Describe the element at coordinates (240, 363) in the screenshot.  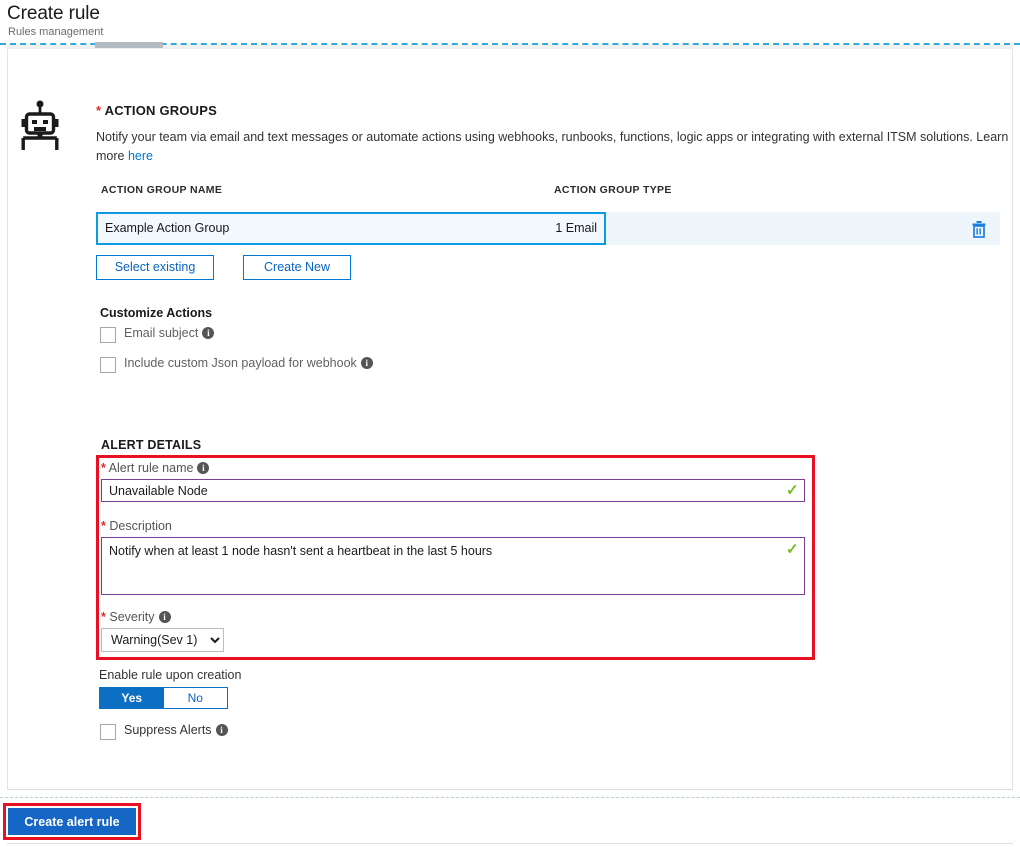
I see `json-payload-label-text: Include custom Json payload for webhook` at that location.